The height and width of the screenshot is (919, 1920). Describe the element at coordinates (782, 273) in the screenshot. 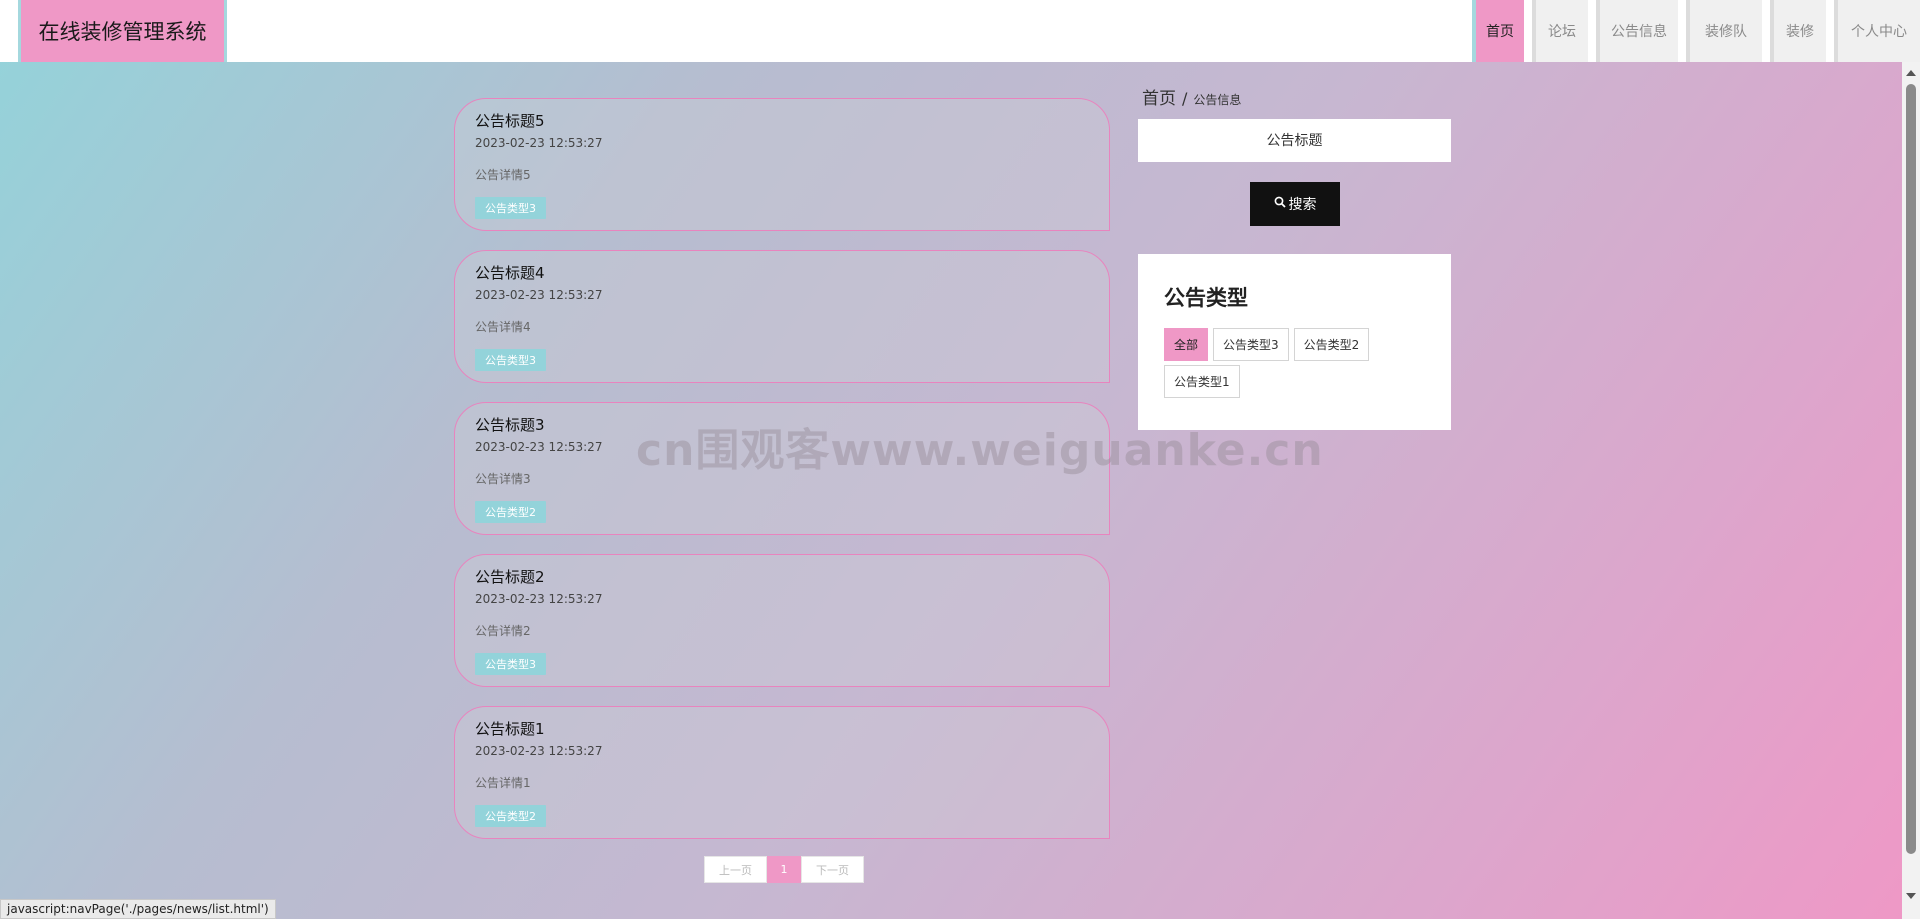

I see `news-title: 公告标题4` at that location.